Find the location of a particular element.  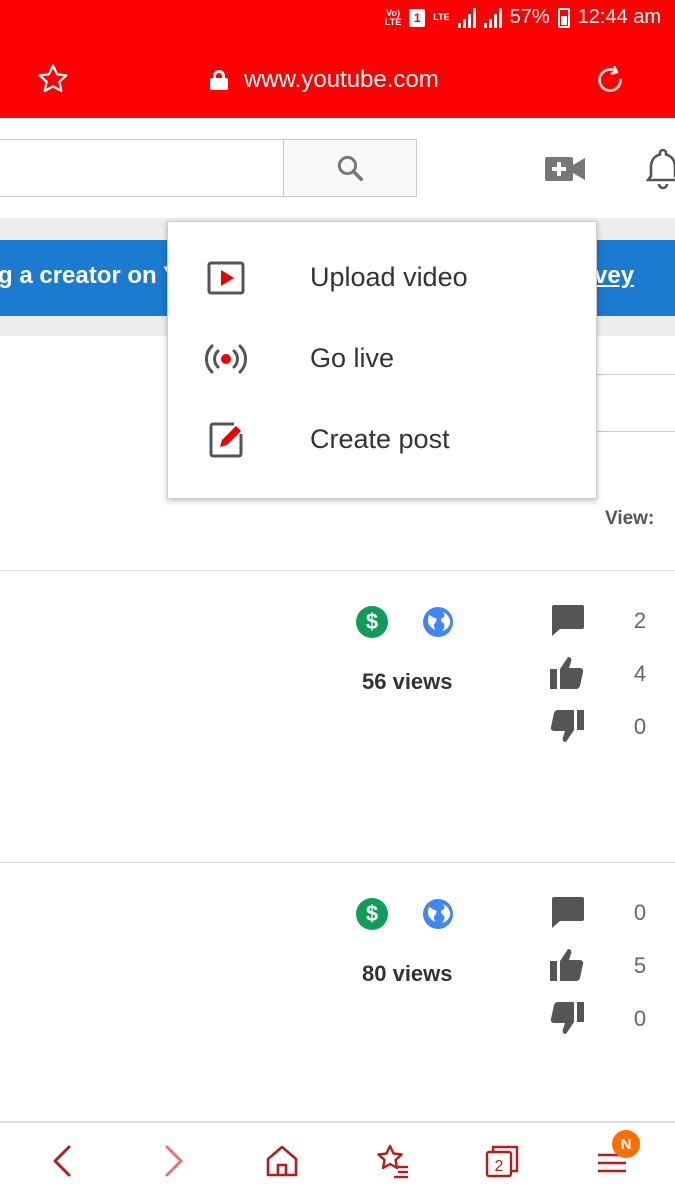

back-icon is located at coordinates (64, 1161).